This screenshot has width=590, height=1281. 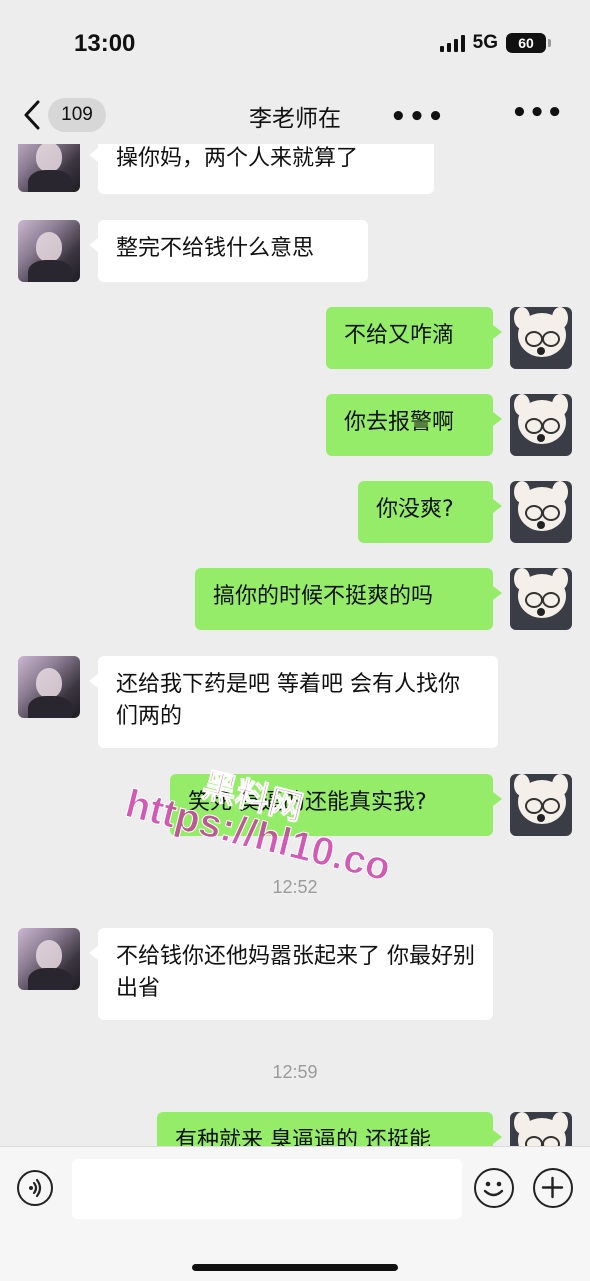 I want to click on message-bubble-incoming: 操你妈，两个人来就算了, so click(x=261, y=169).